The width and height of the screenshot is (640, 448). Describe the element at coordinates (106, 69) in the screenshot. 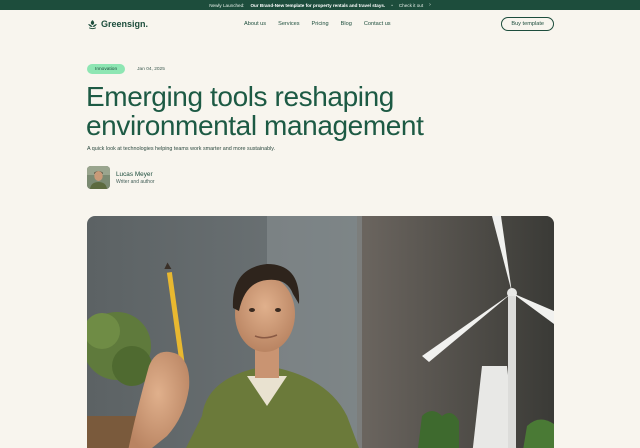

I see `category-tag: Innovation` at that location.